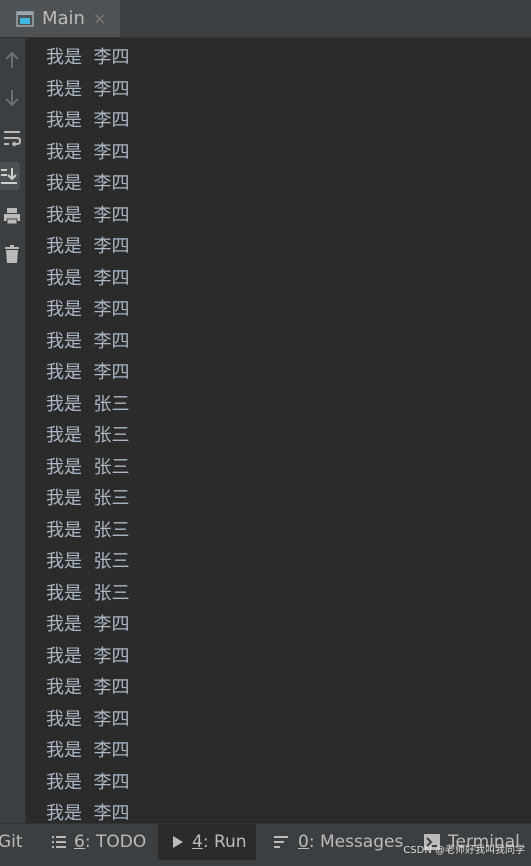  Describe the element at coordinates (99, 18) in the screenshot. I see `close-icon: ×` at that location.